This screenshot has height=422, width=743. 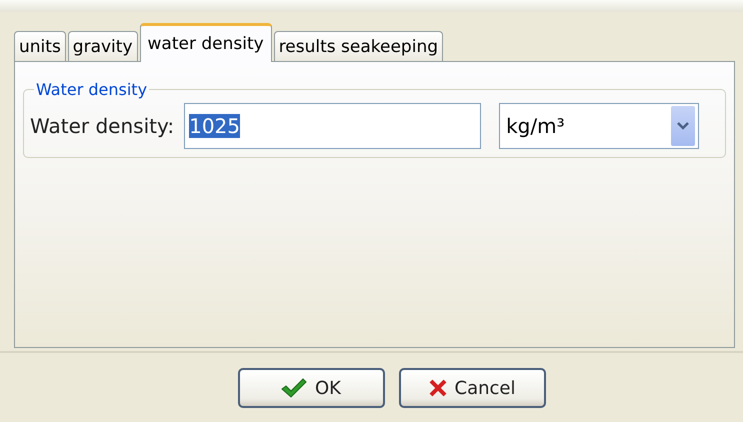 What do you see at coordinates (91, 89) in the screenshot?
I see `group-title: Water density` at bounding box center [91, 89].